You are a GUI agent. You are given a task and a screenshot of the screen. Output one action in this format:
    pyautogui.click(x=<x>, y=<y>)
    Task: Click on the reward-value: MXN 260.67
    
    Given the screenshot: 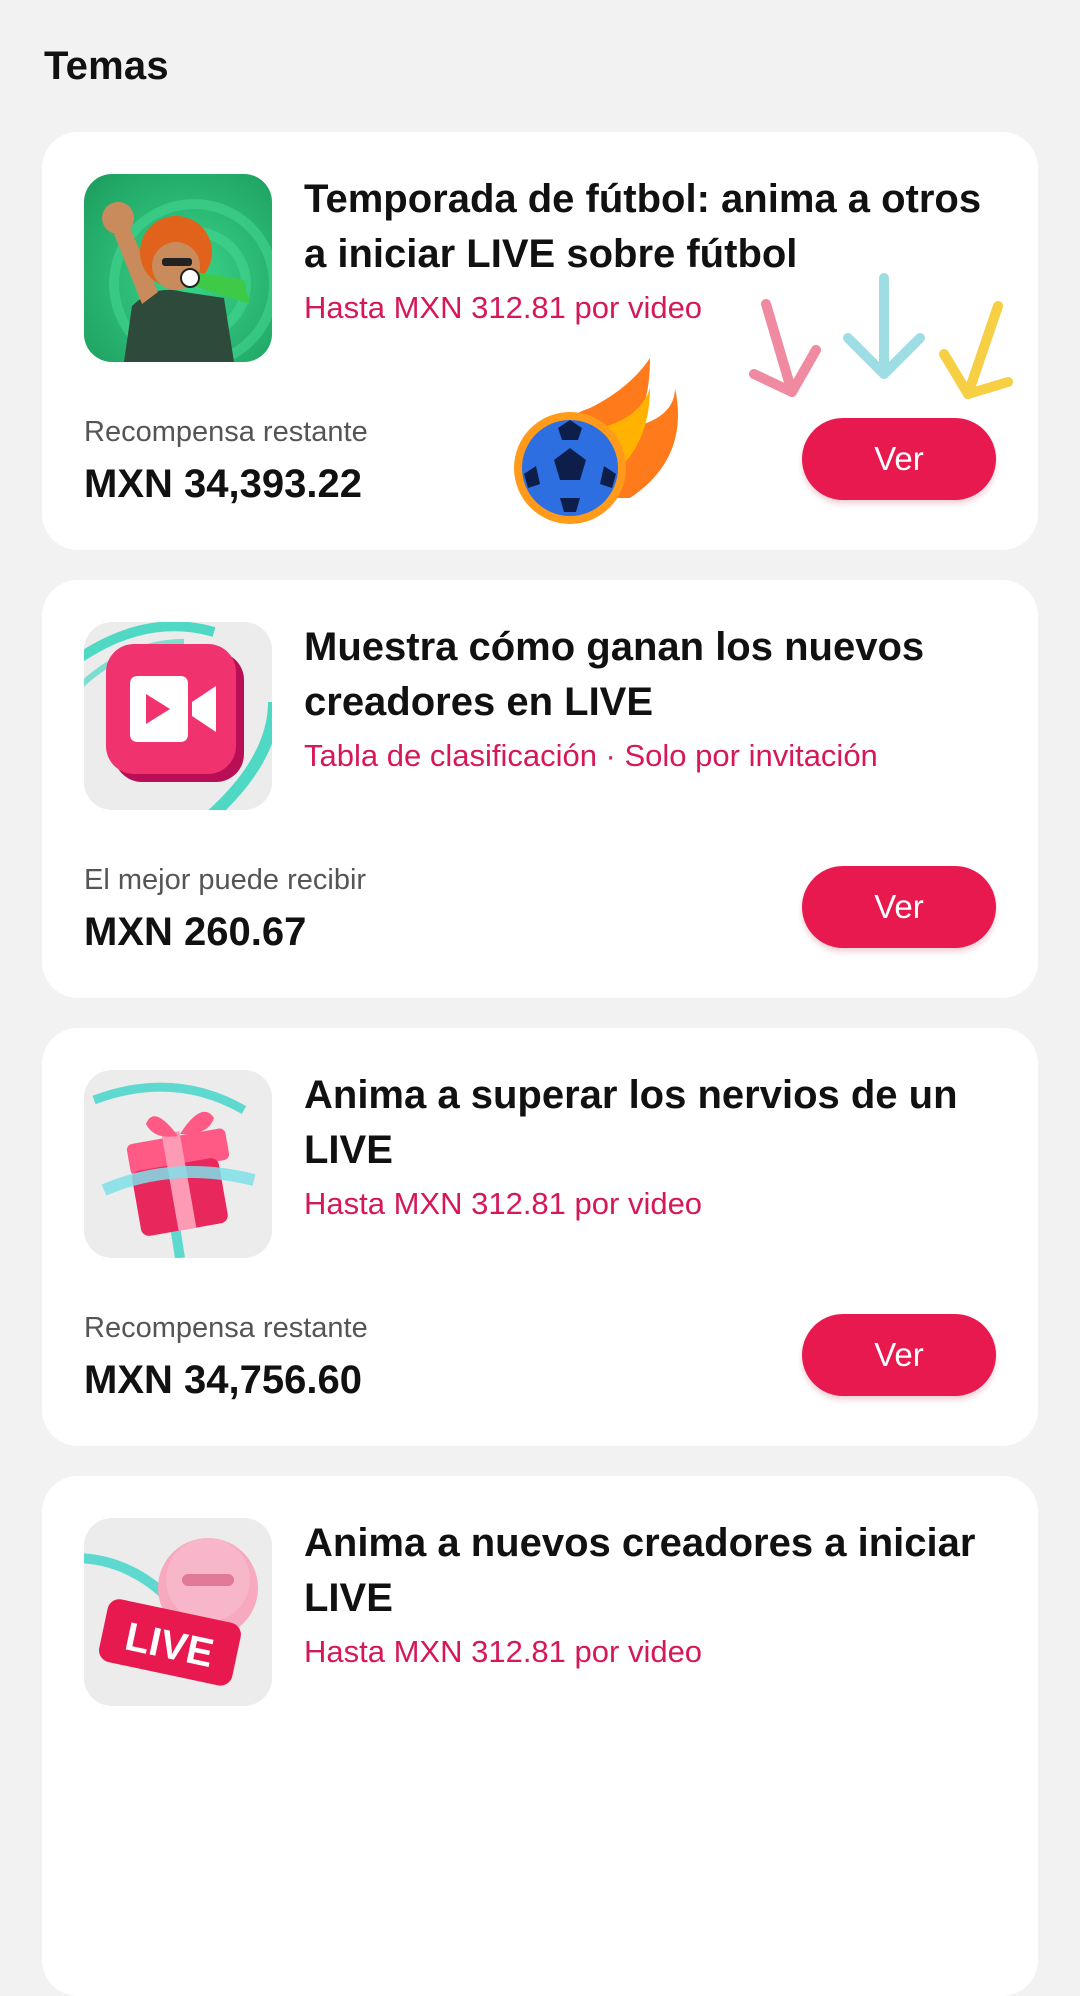 What is the action you would take?
    pyautogui.click(x=195, y=932)
    